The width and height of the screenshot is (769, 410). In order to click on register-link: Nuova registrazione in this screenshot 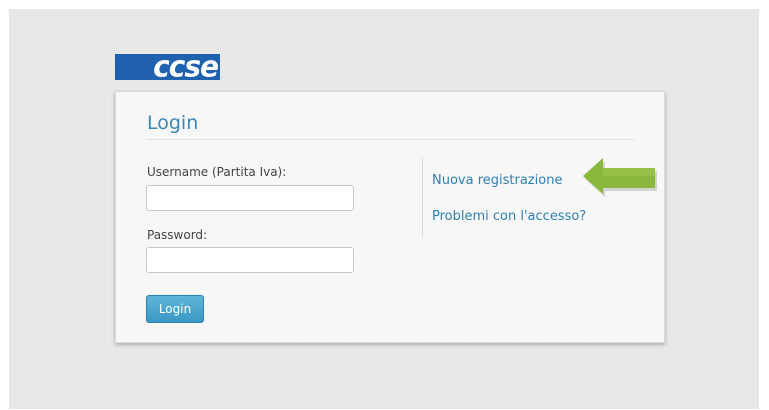, I will do `click(497, 180)`.